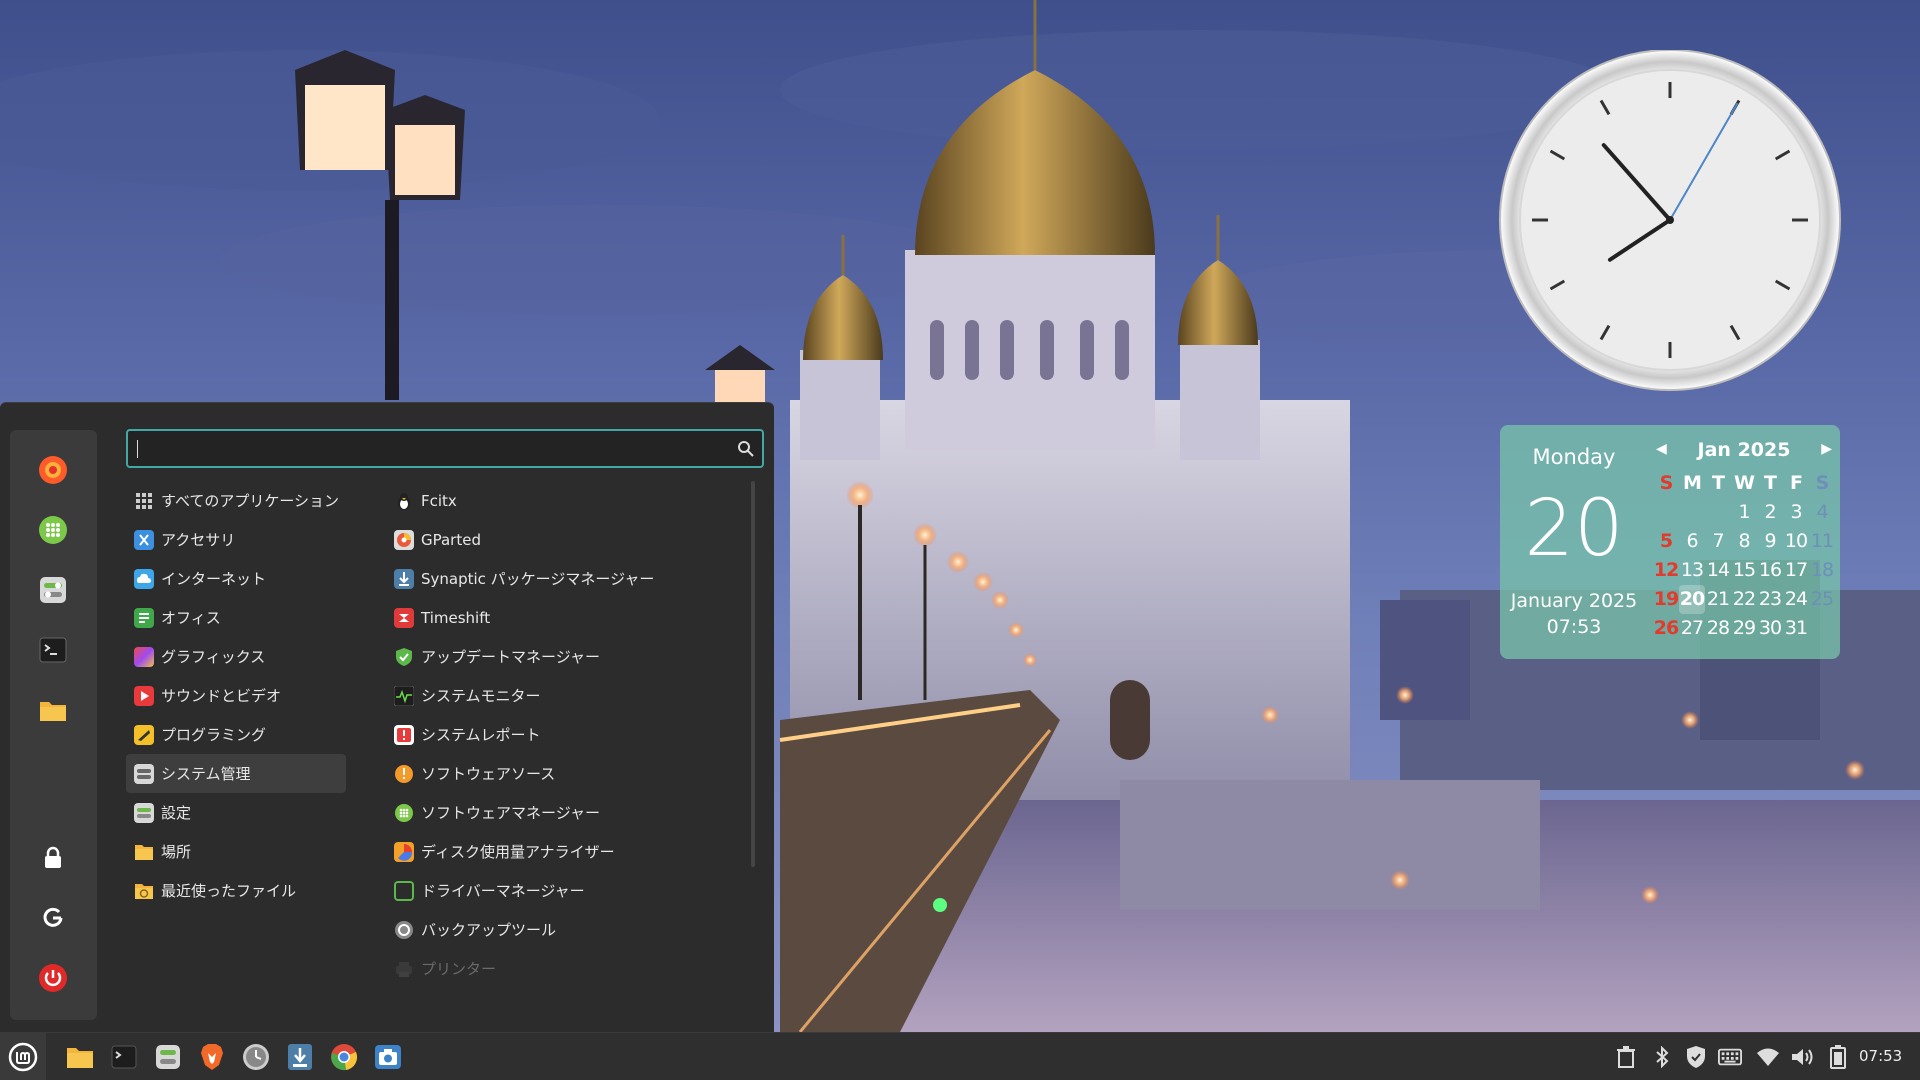  What do you see at coordinates (23, 1056) in the screenshot?
I see `menu-button` at bounding box center [23, 1056].